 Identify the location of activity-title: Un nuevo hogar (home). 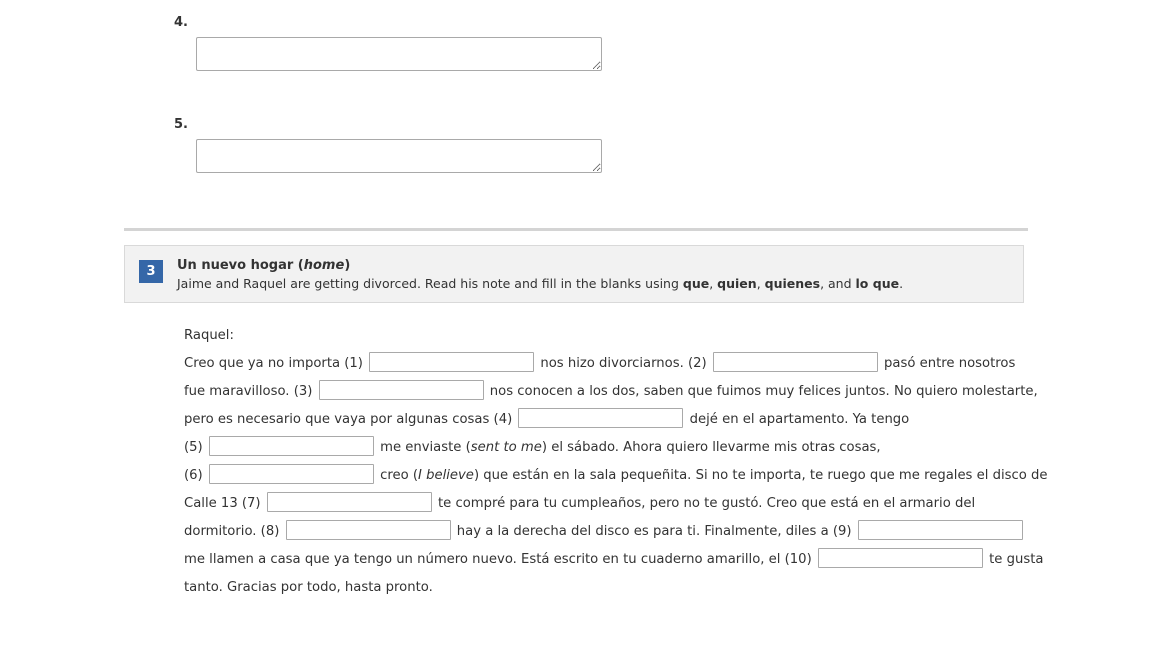
(264, 265).